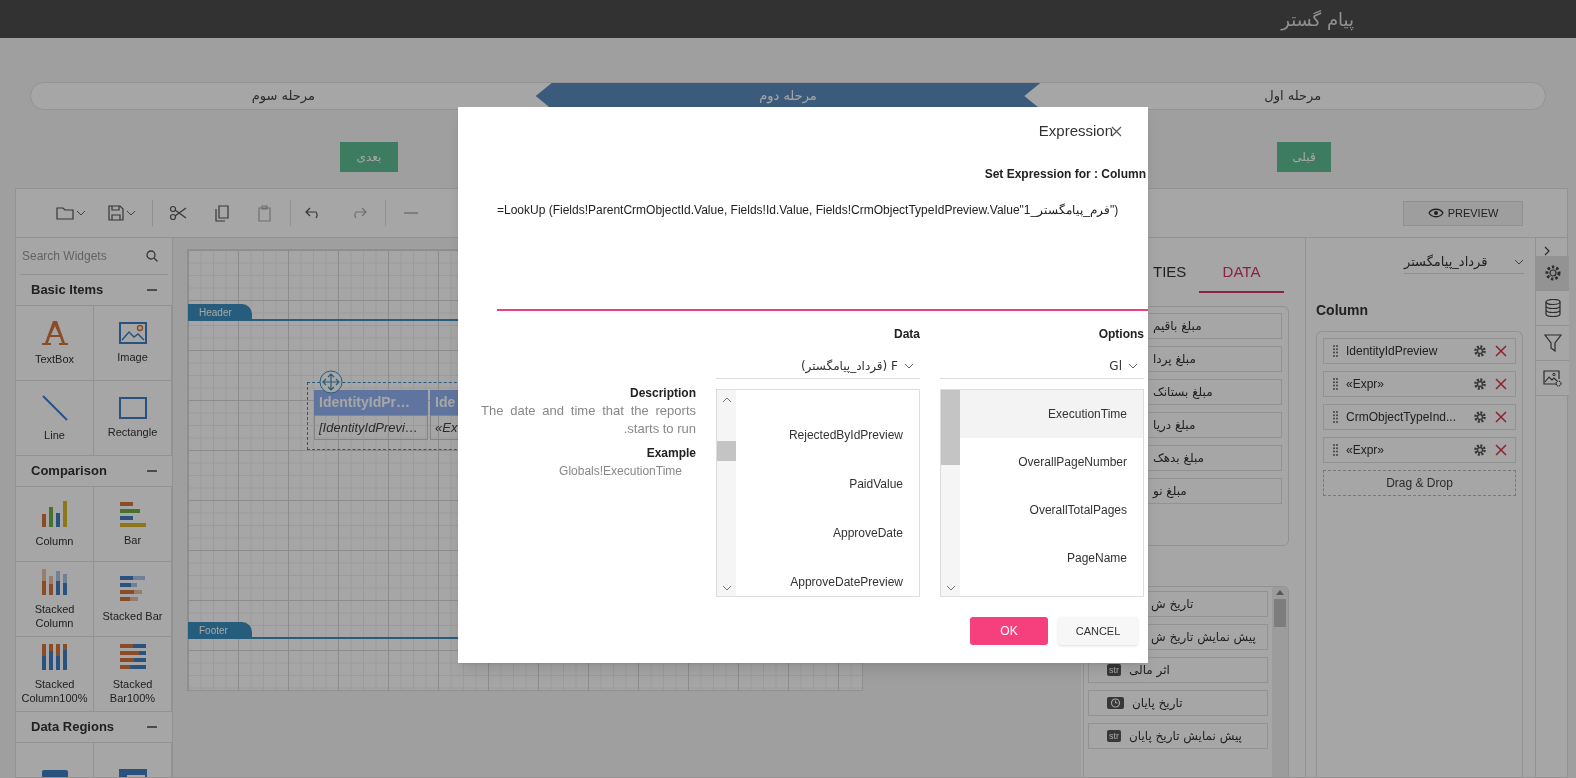  I want to click on group-title: Basic Items, so click(67, 290).